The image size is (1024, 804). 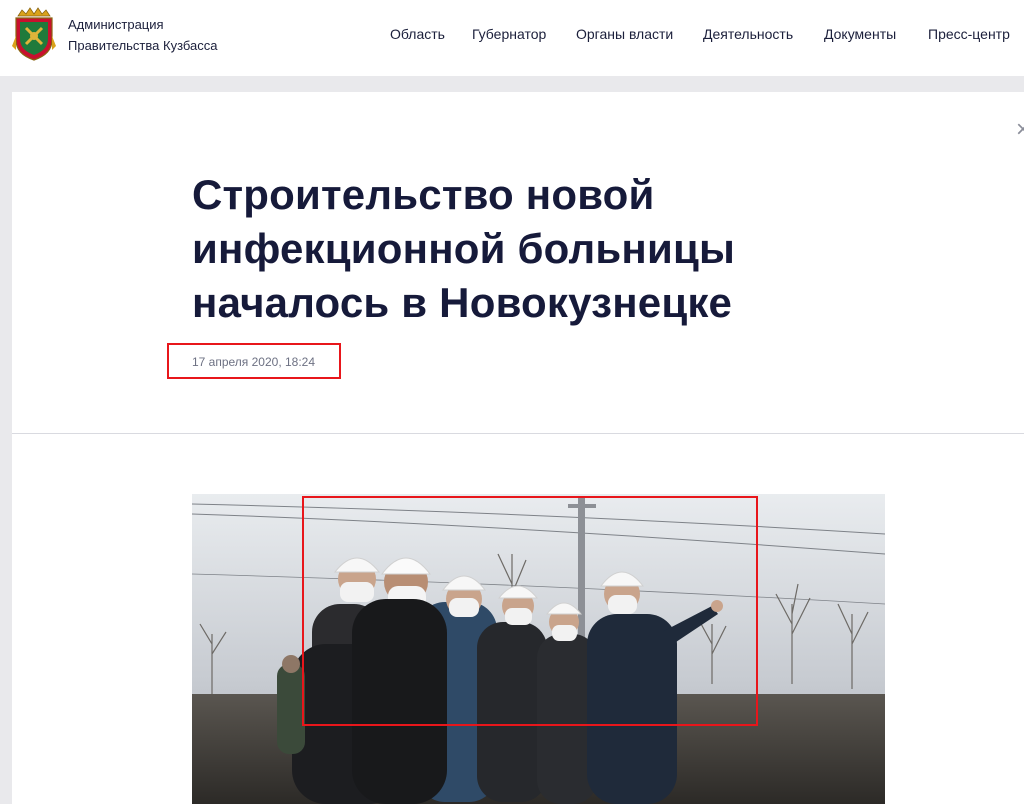 I want to click on article-title-line: Строительство новой, so click(x=423, y=194).